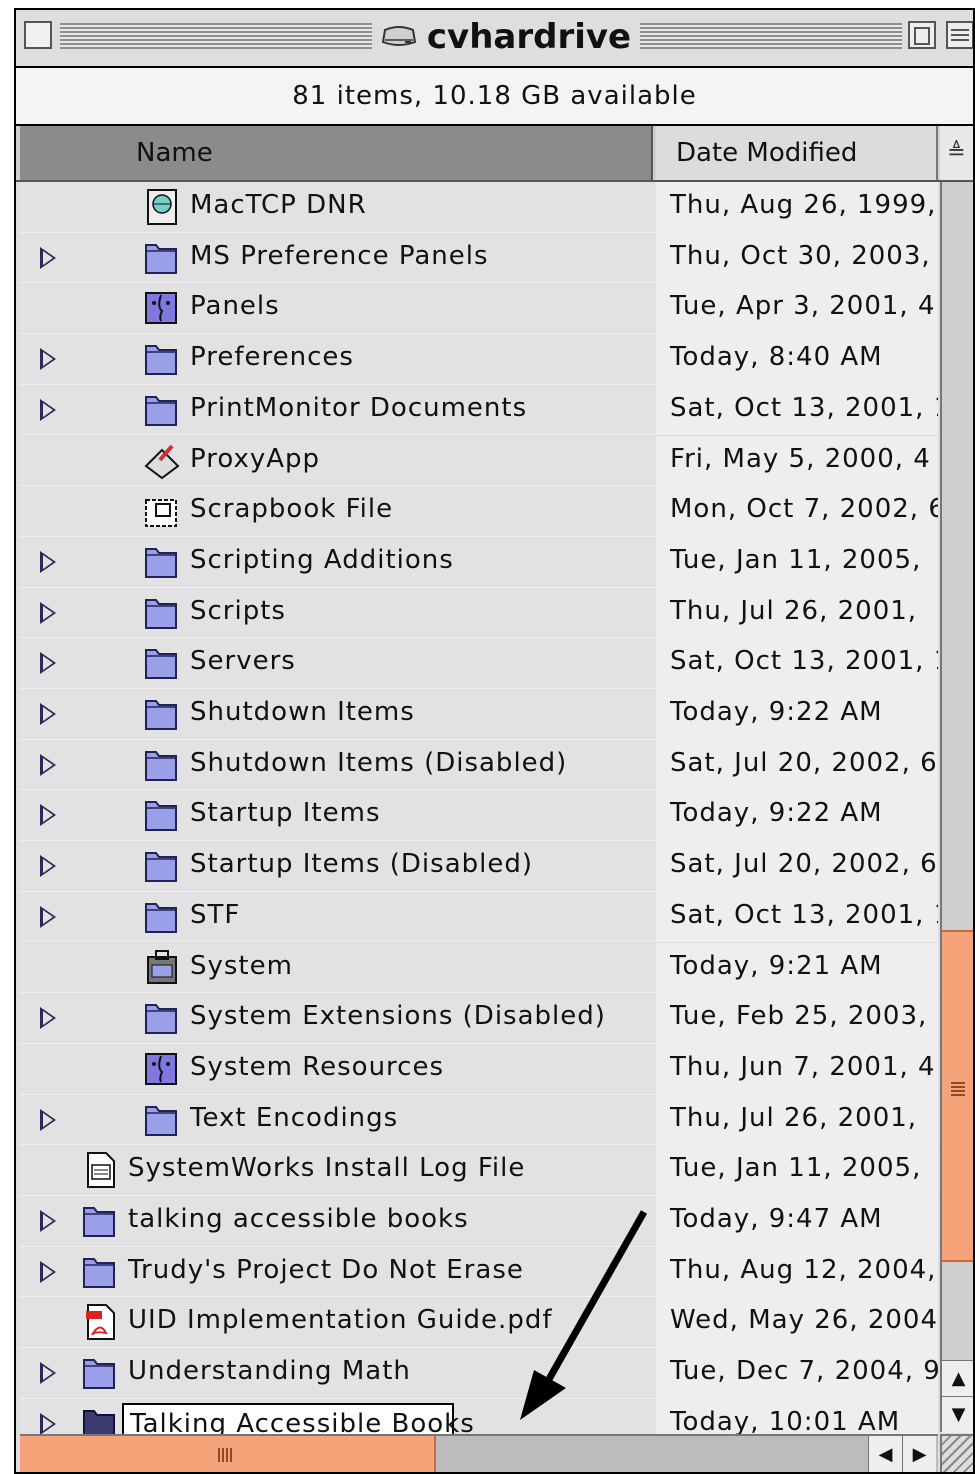 The height and width of the screenshot is (1474, 975). I want to click on scroll-right-arrow-icon: ▶, so click(919, 1454).